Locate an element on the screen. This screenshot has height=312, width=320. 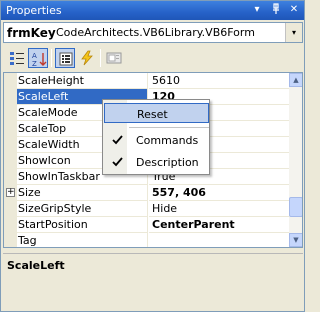
property-value is located at coordinates (219, 240).